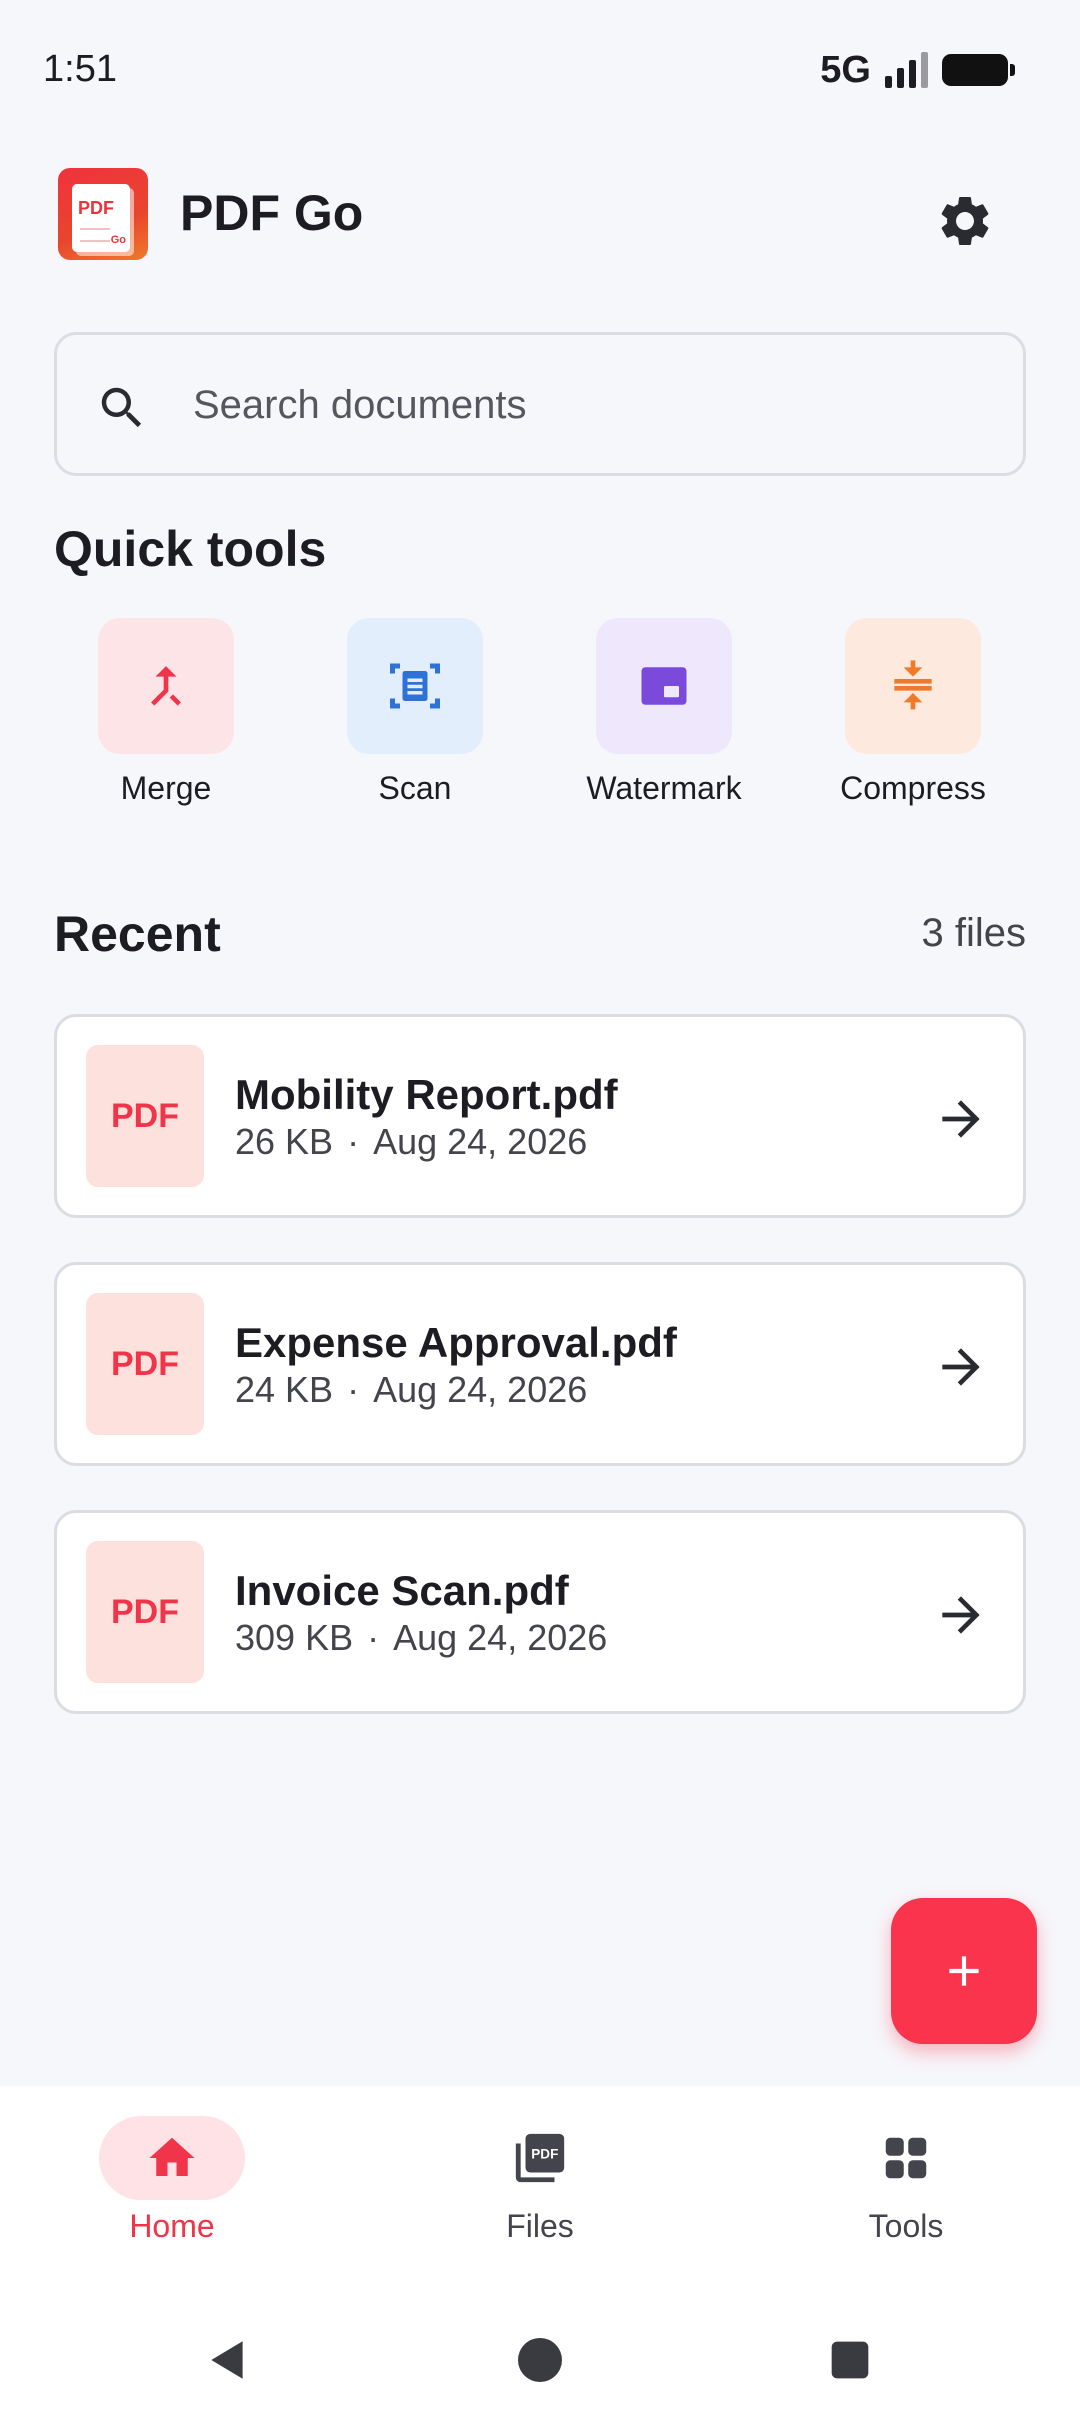 This screenshot has width=1080, height=2424. What do you see at coordinates (540, 215) in the screenshot?
I see `app-header: PDF Go PDF Go` at bounding box center [540, 215].